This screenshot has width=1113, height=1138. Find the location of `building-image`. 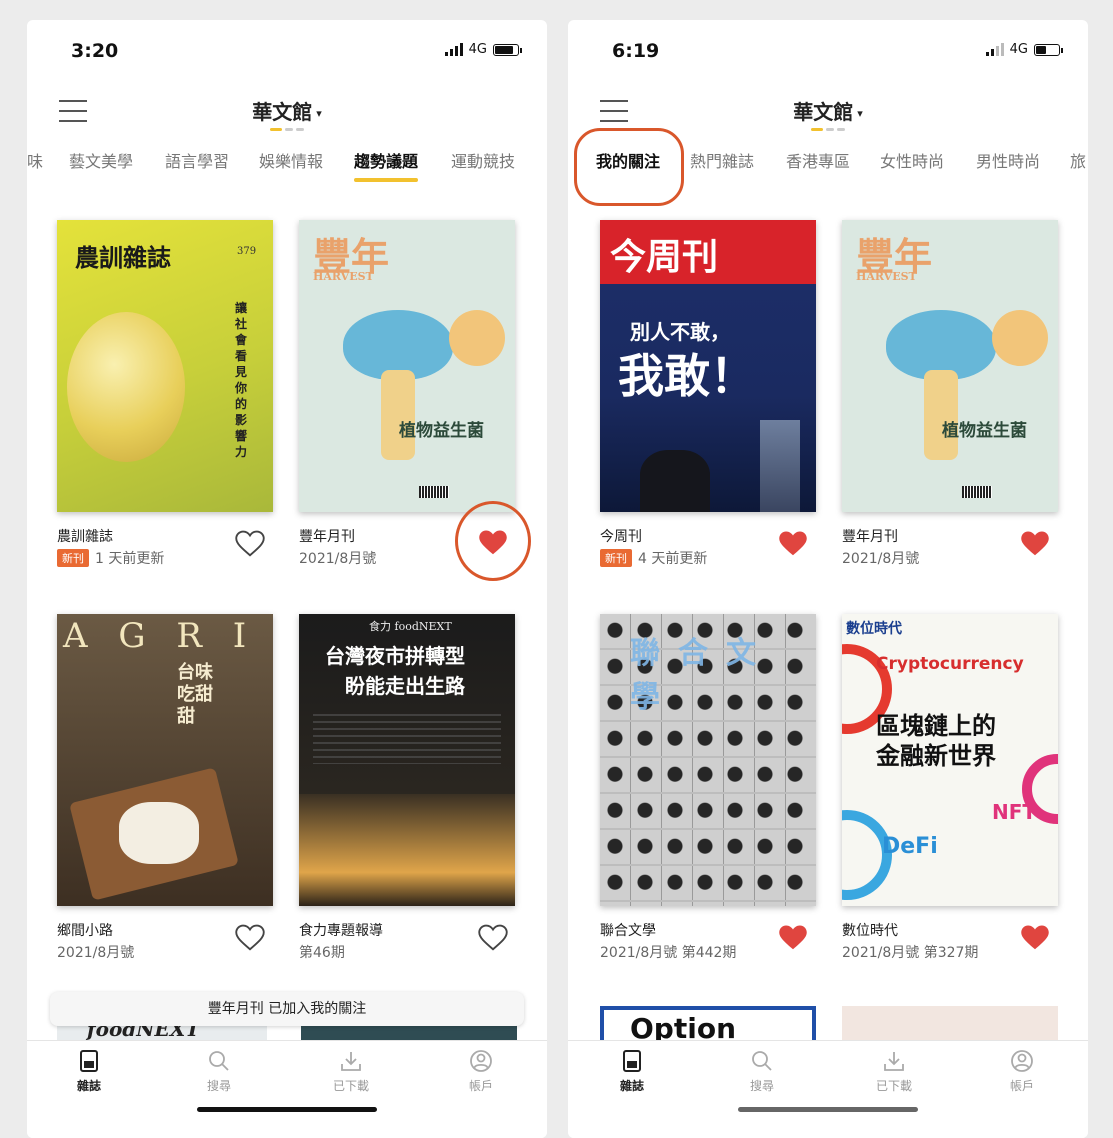

building-image is located at coordinates (780, 466).